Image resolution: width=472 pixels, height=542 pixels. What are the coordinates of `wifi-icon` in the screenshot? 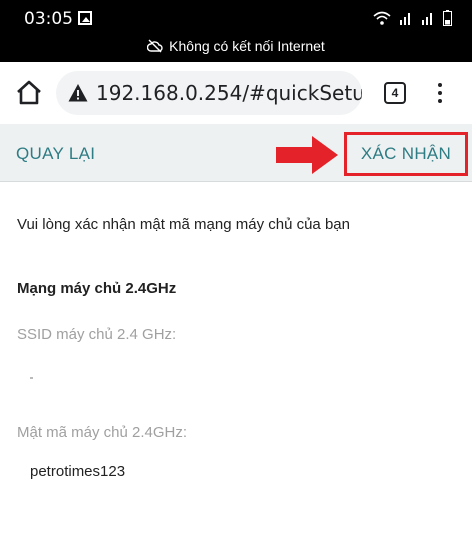 It's located at (382, 18).